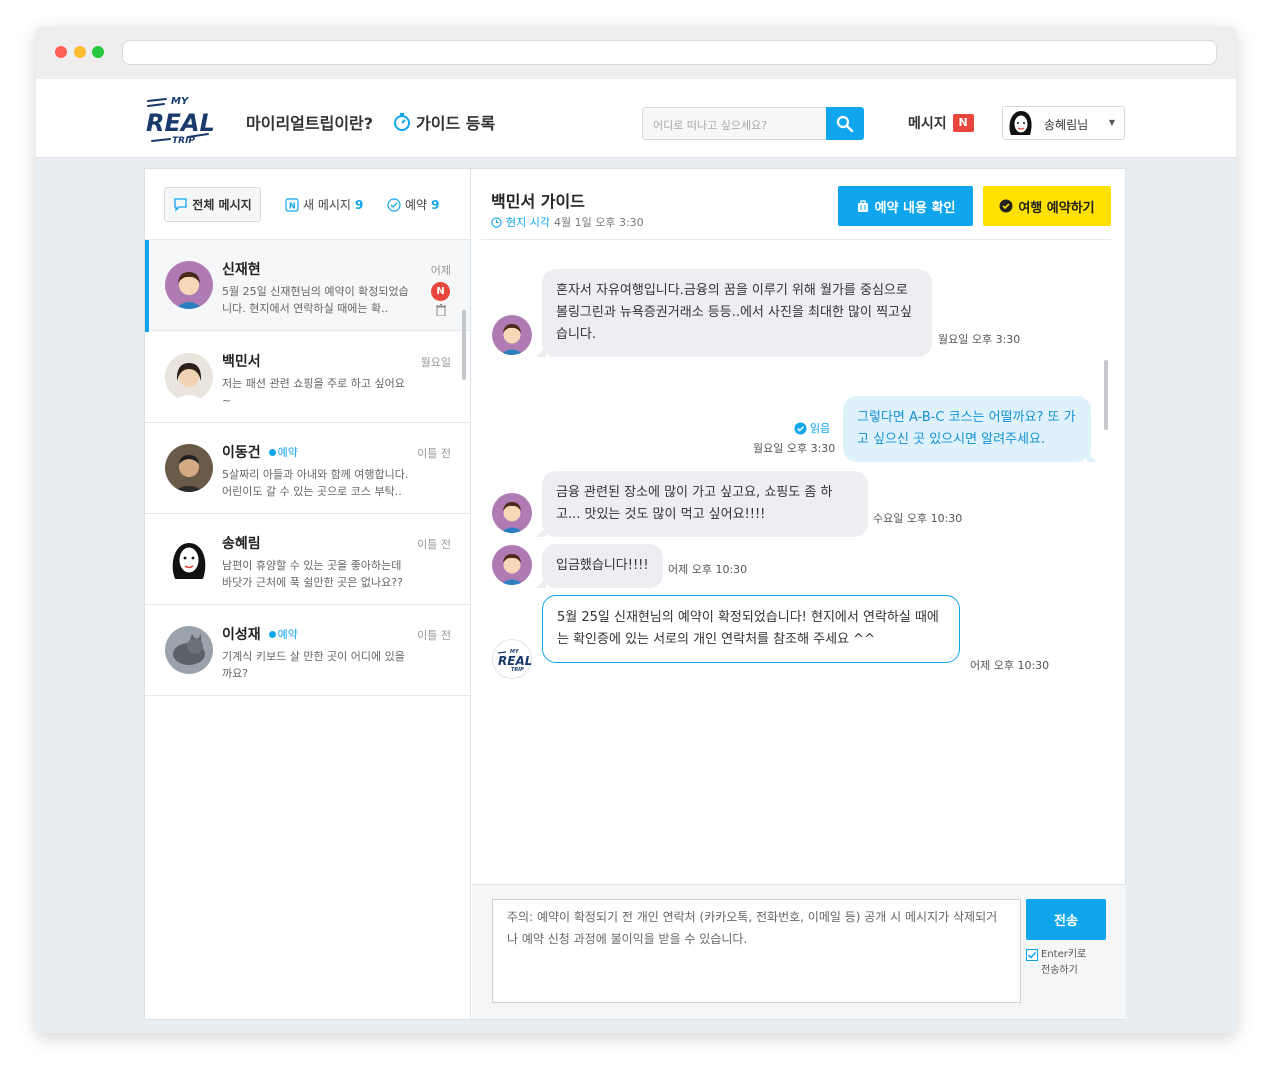 Image resolution: width=1272 pixels, height=1077 pixels. Describe the element at coordinates (98, 52) in the screenshot. I see `maximize-window-button` at that location.